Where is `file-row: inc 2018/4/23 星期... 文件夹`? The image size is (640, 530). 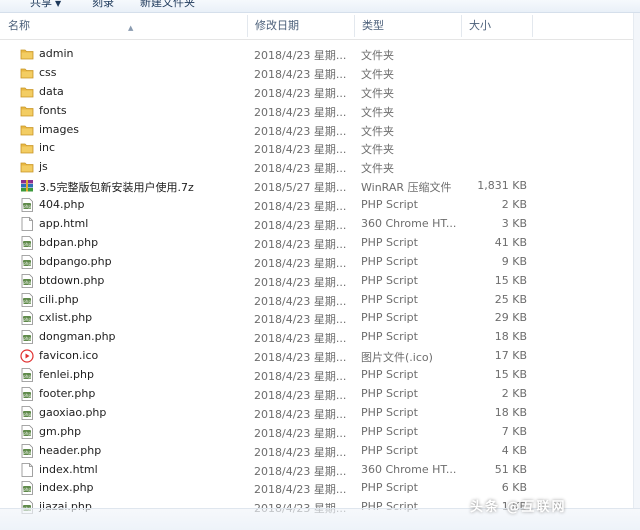
file-row: inc 2018/4/23 星期... 文件夹 is located at coordinates (320, 148).